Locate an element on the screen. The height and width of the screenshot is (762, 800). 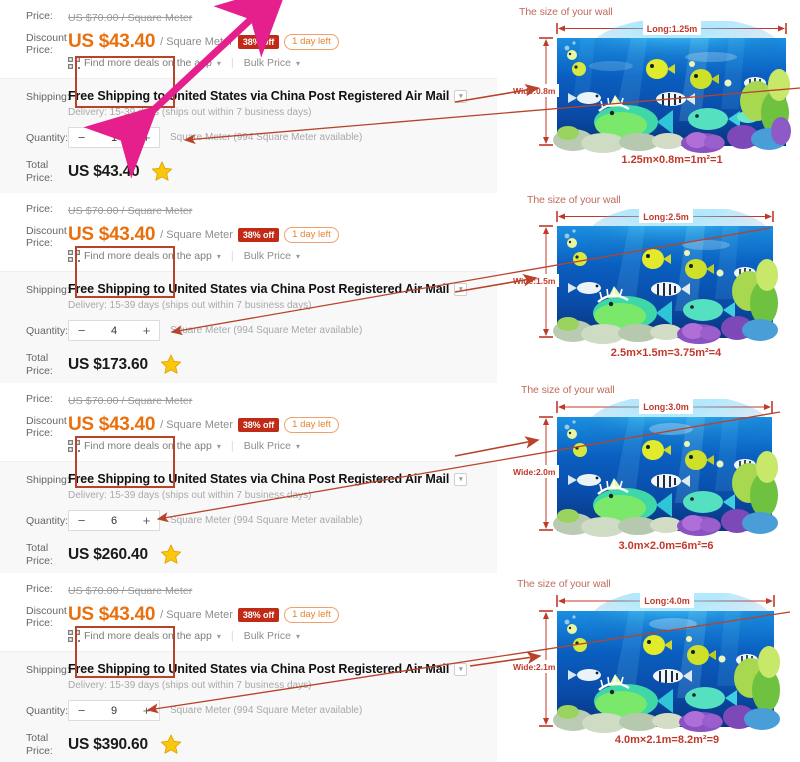
quantity-stepper: − 9 + is located at coordinates (114, 710).